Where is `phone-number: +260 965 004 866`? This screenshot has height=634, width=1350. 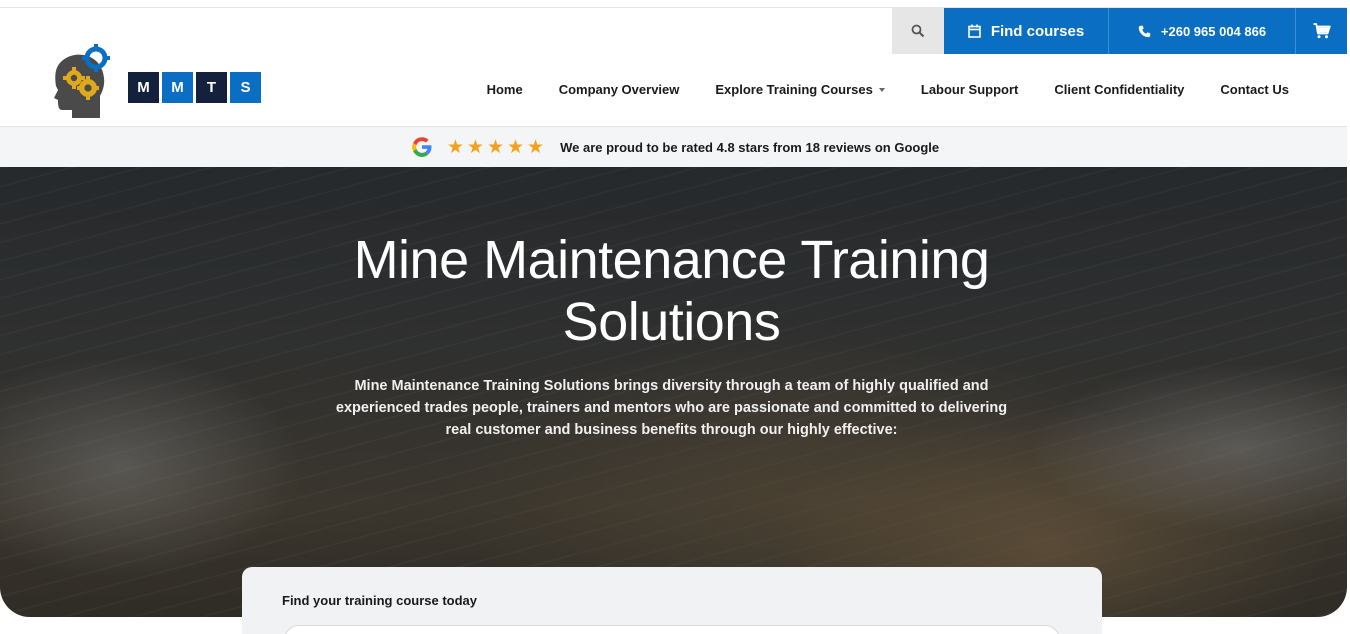 phone-number: +260 965 004 866 is located at coordinates (1213, 31).